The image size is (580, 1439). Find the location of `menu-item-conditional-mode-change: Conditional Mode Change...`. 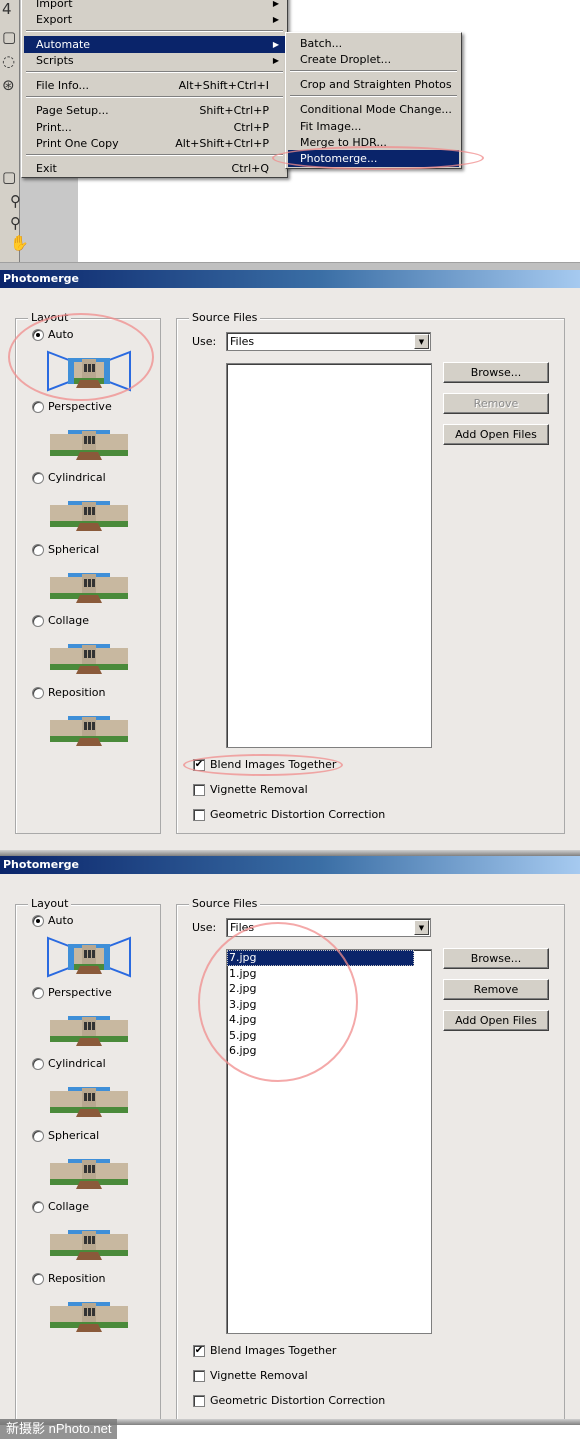

menu-item-conditional-mode-change: Conditional Mode Change... is located at coordinates (373, 109).